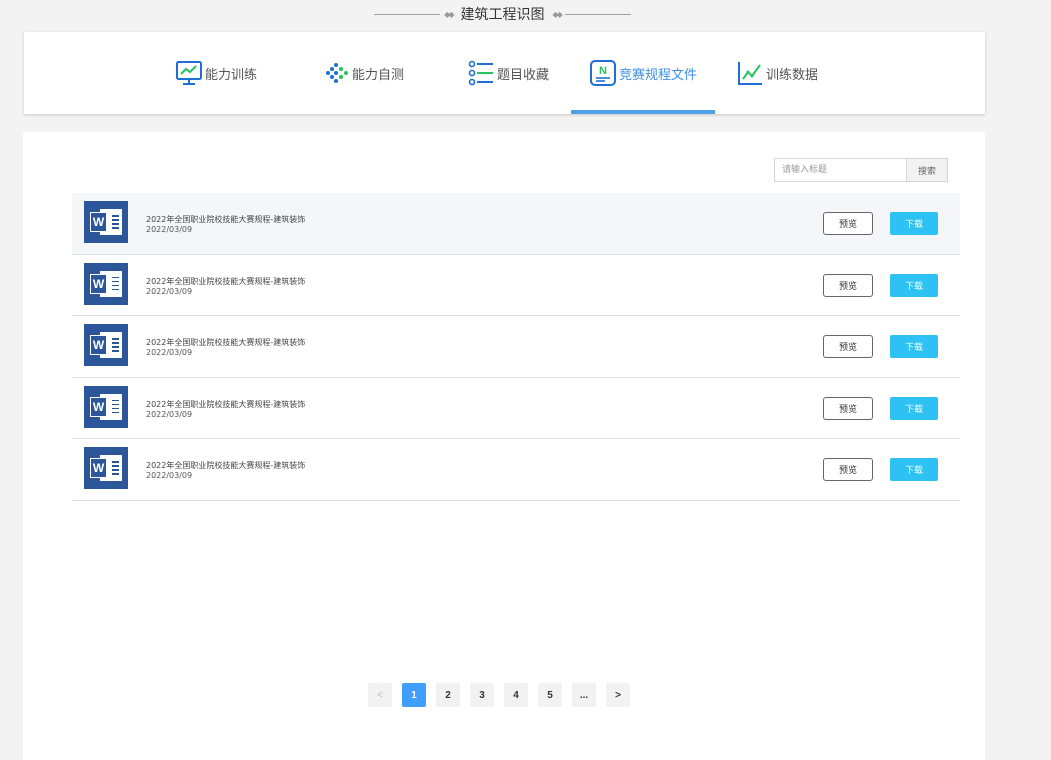  Describe the element at coordinates (927, 170) in the screenshot. I see `search-button: 搜索` at that location.